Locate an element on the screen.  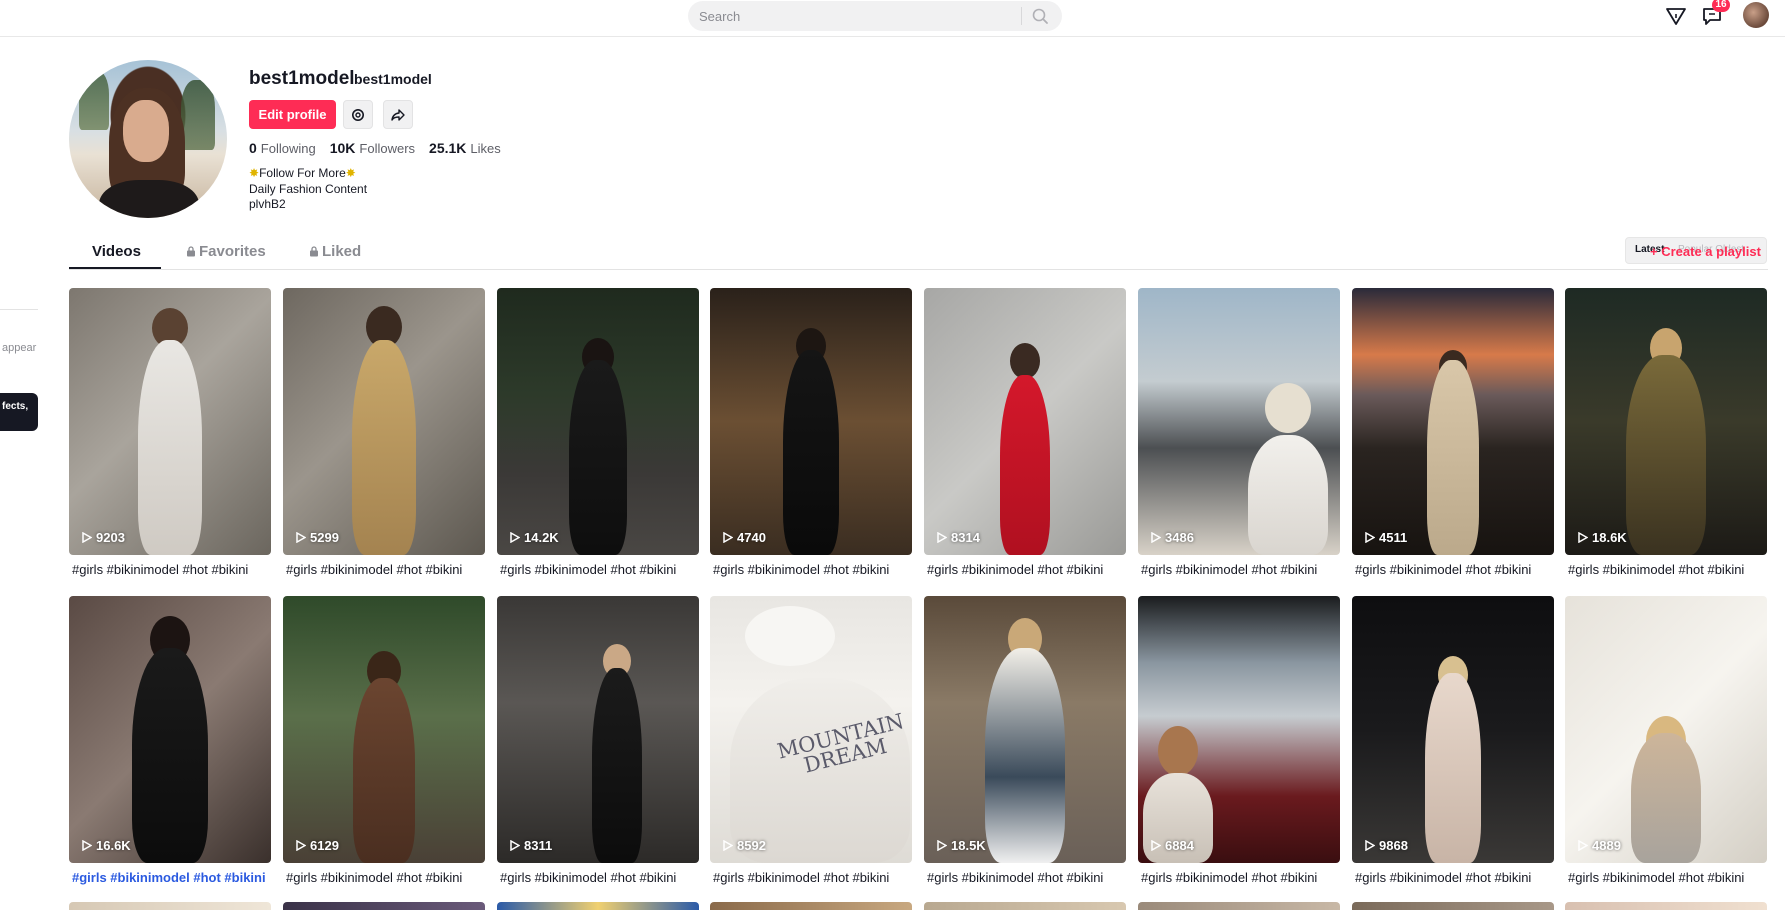
tab-favorites: Favorites is located at coordinates (226, 251).